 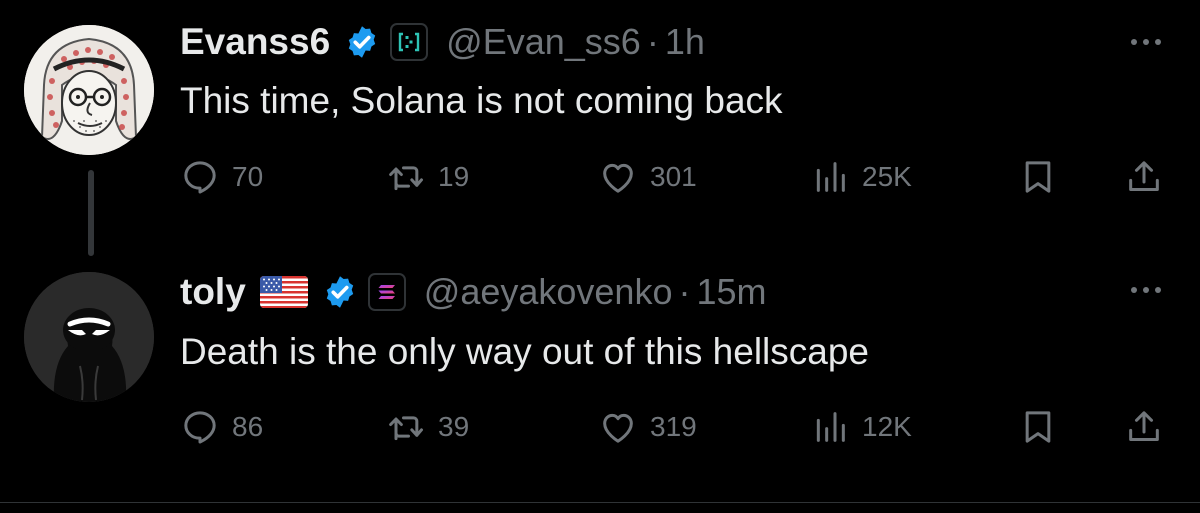 I want to click on divider, so click(x=600, y=502).